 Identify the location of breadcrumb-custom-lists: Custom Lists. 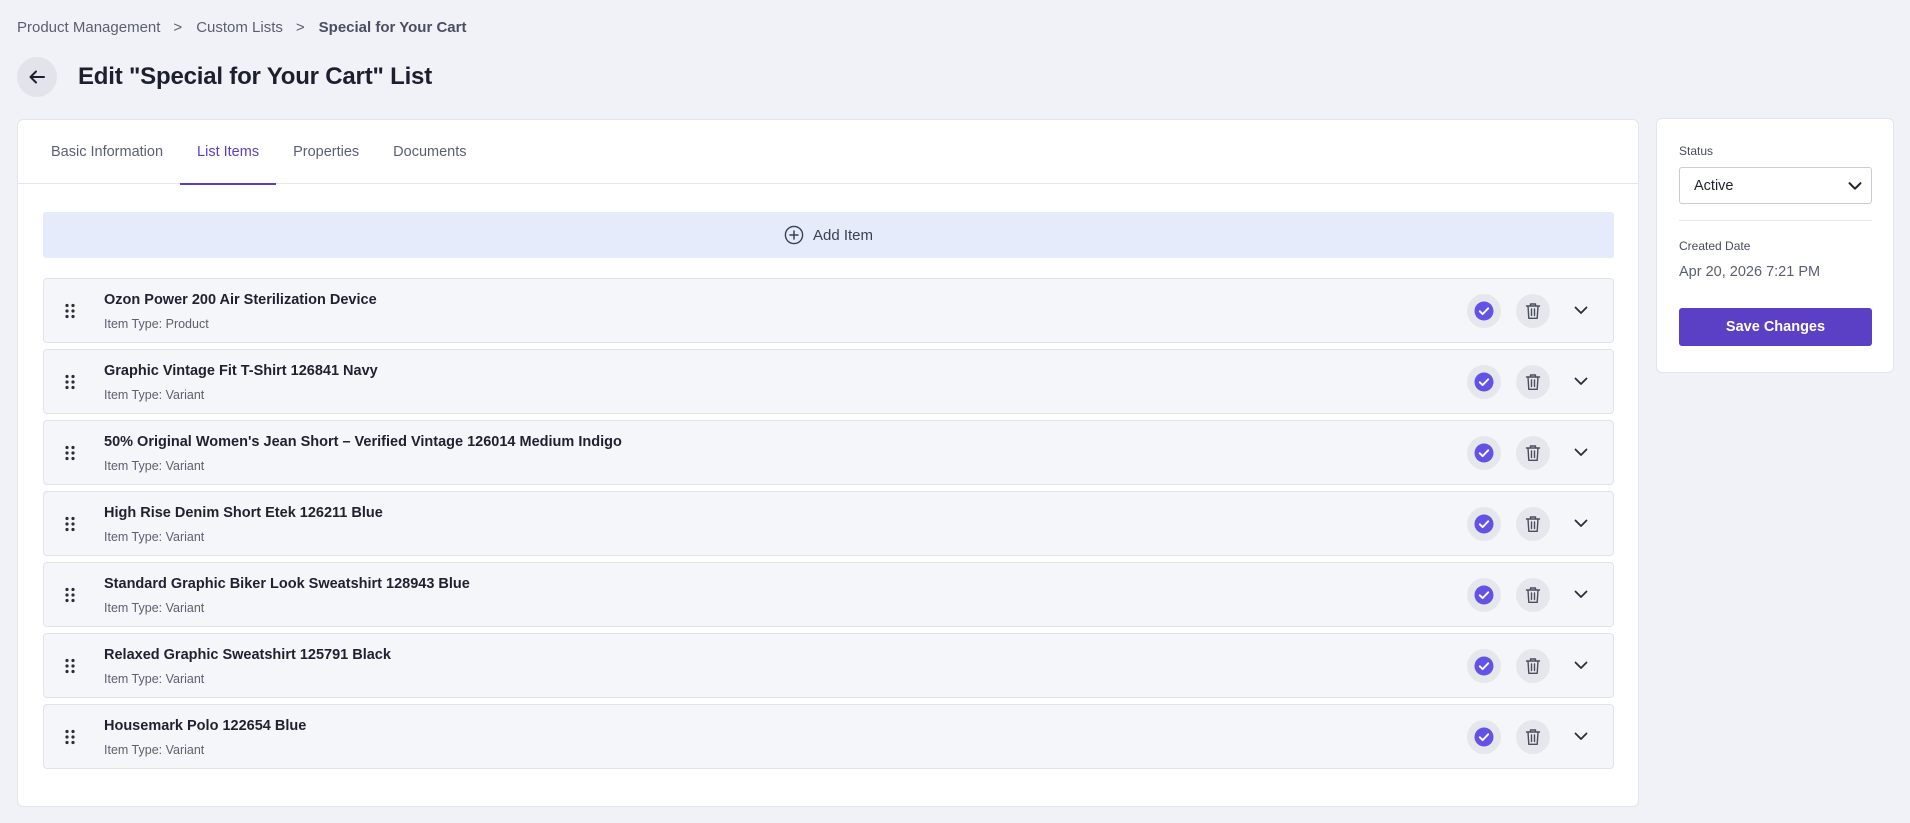
(239, 27).